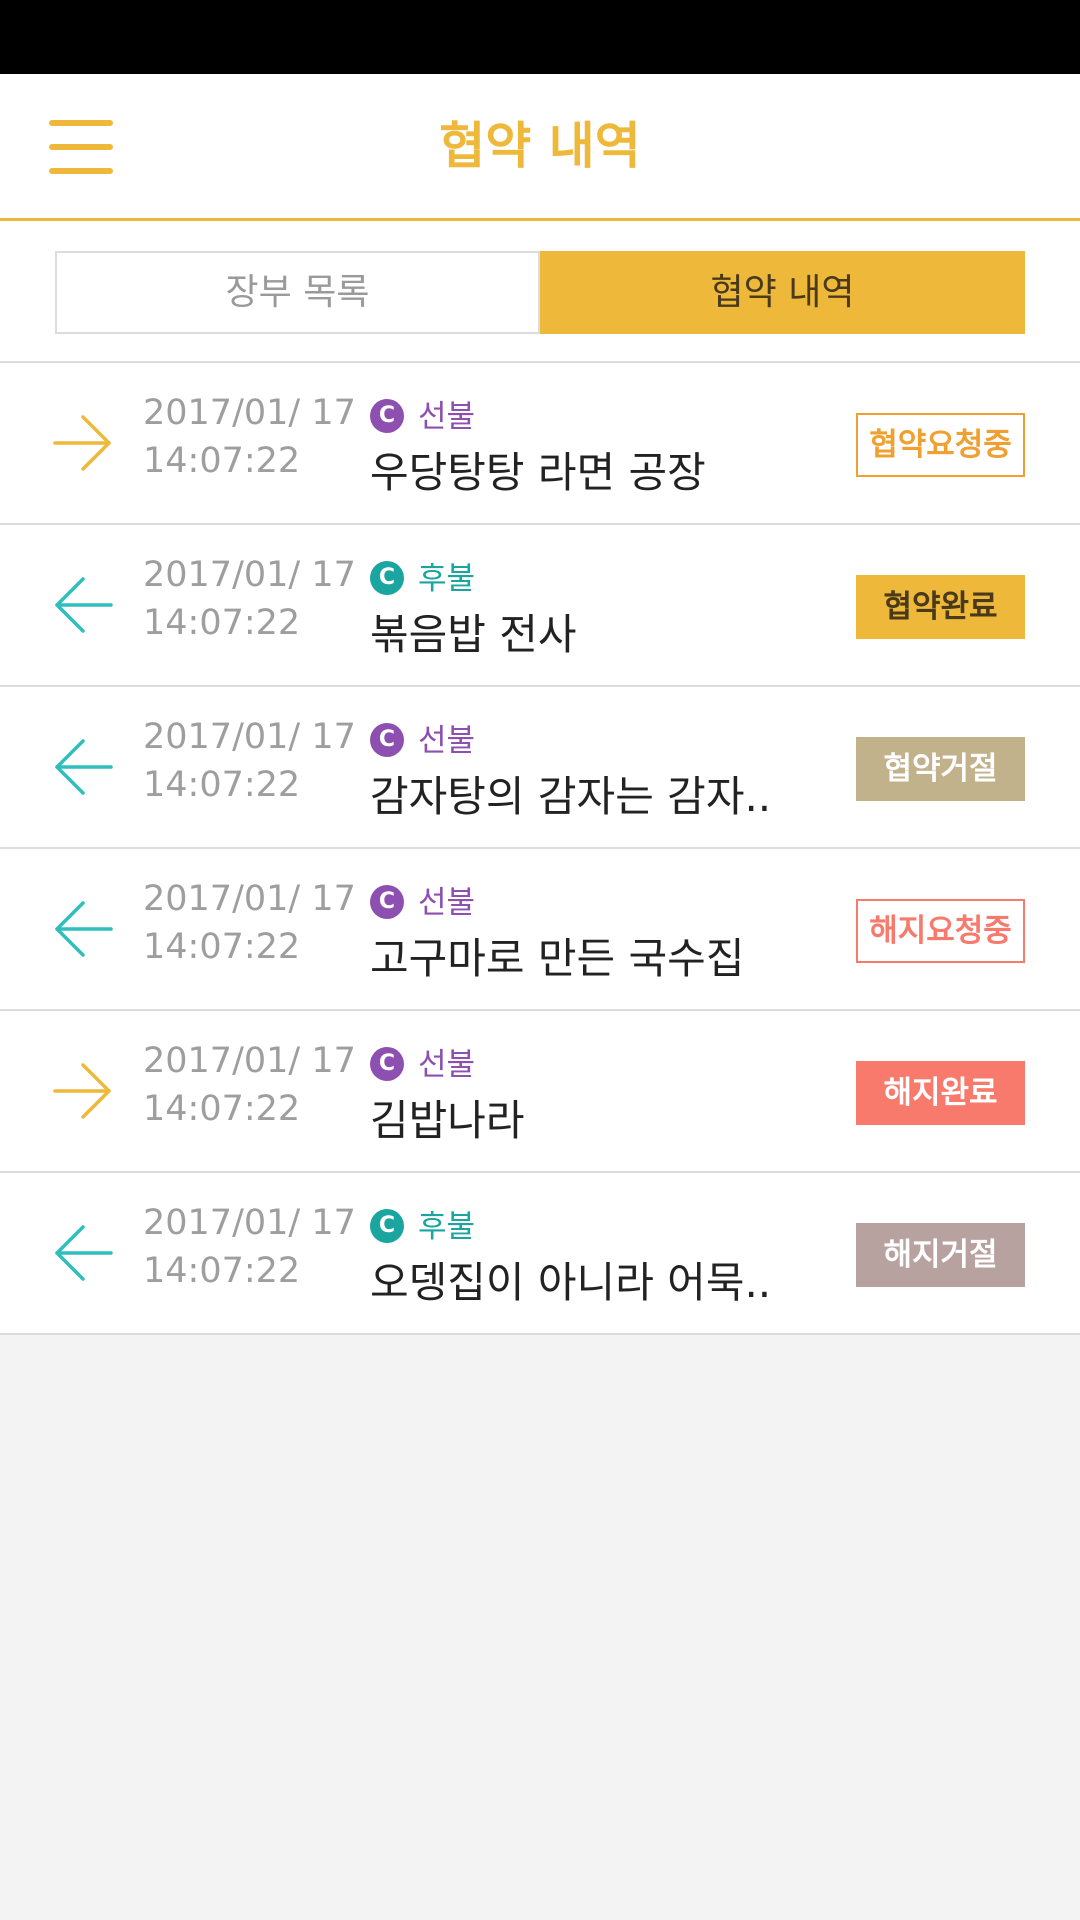  Describe the element at coordinates (782, 292) in the screenshot. I see `tab-contract-history: 협약 내역` at that location.